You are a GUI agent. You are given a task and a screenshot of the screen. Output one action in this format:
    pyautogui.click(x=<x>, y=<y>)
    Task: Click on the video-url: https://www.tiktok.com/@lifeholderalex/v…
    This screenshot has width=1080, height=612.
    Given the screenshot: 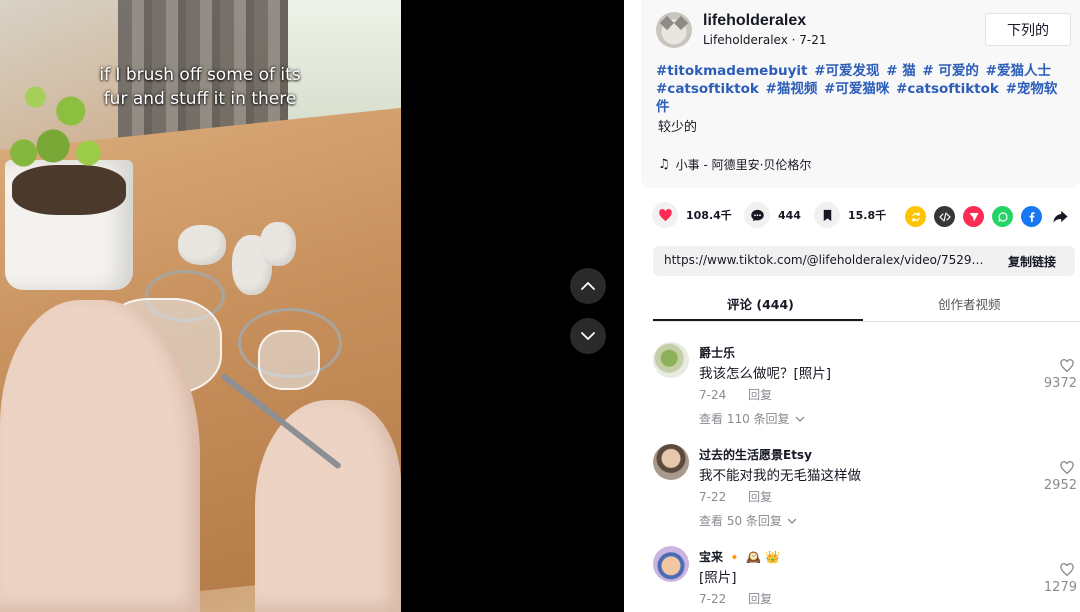 What is the action you would take?
    pyautogui.click(x=826, y=260)
    